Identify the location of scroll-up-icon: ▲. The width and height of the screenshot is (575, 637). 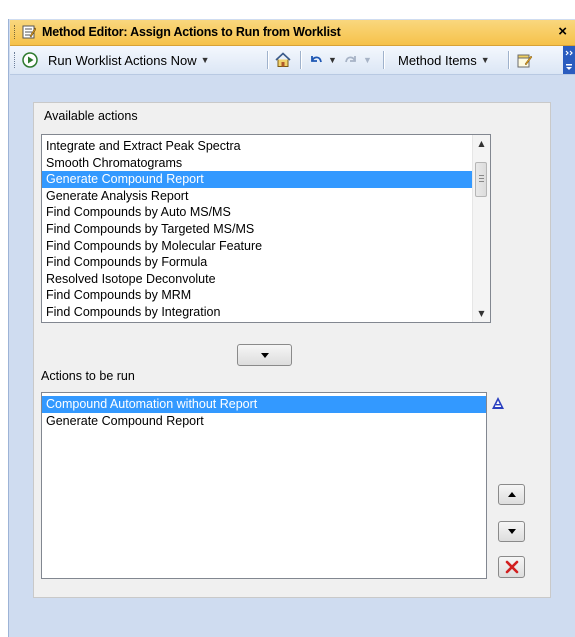
(481, 143).